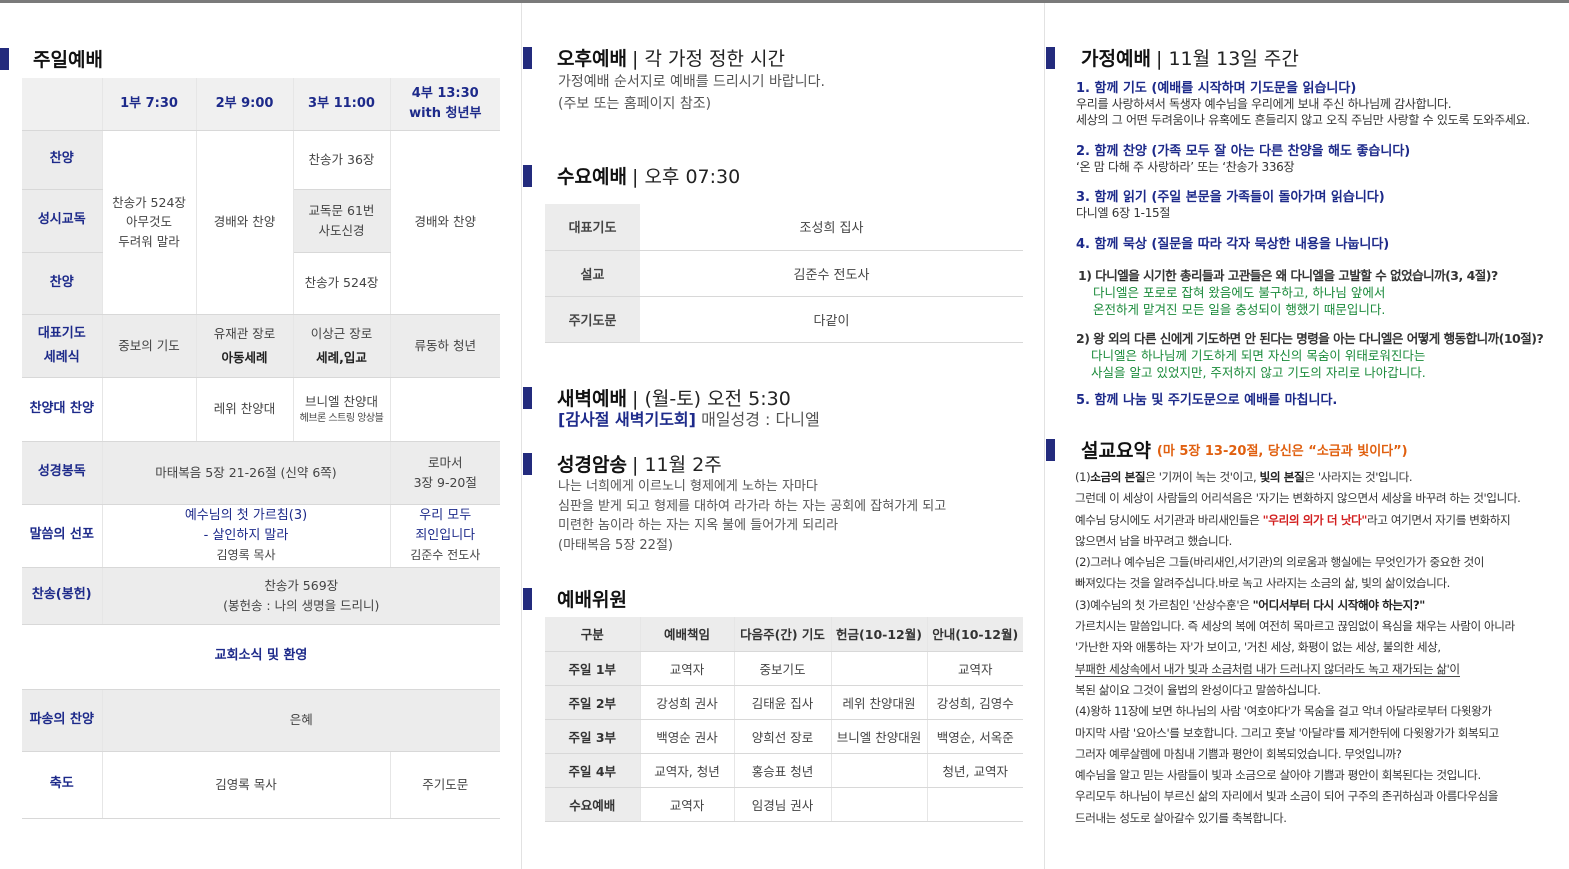  Describe the element at coordinates (784, 273) in the screenshot. I see `wednesday-worship-table: 대표기도 조성희 집사 설교 김준수 전도사 주기도문 다같이` at that location.